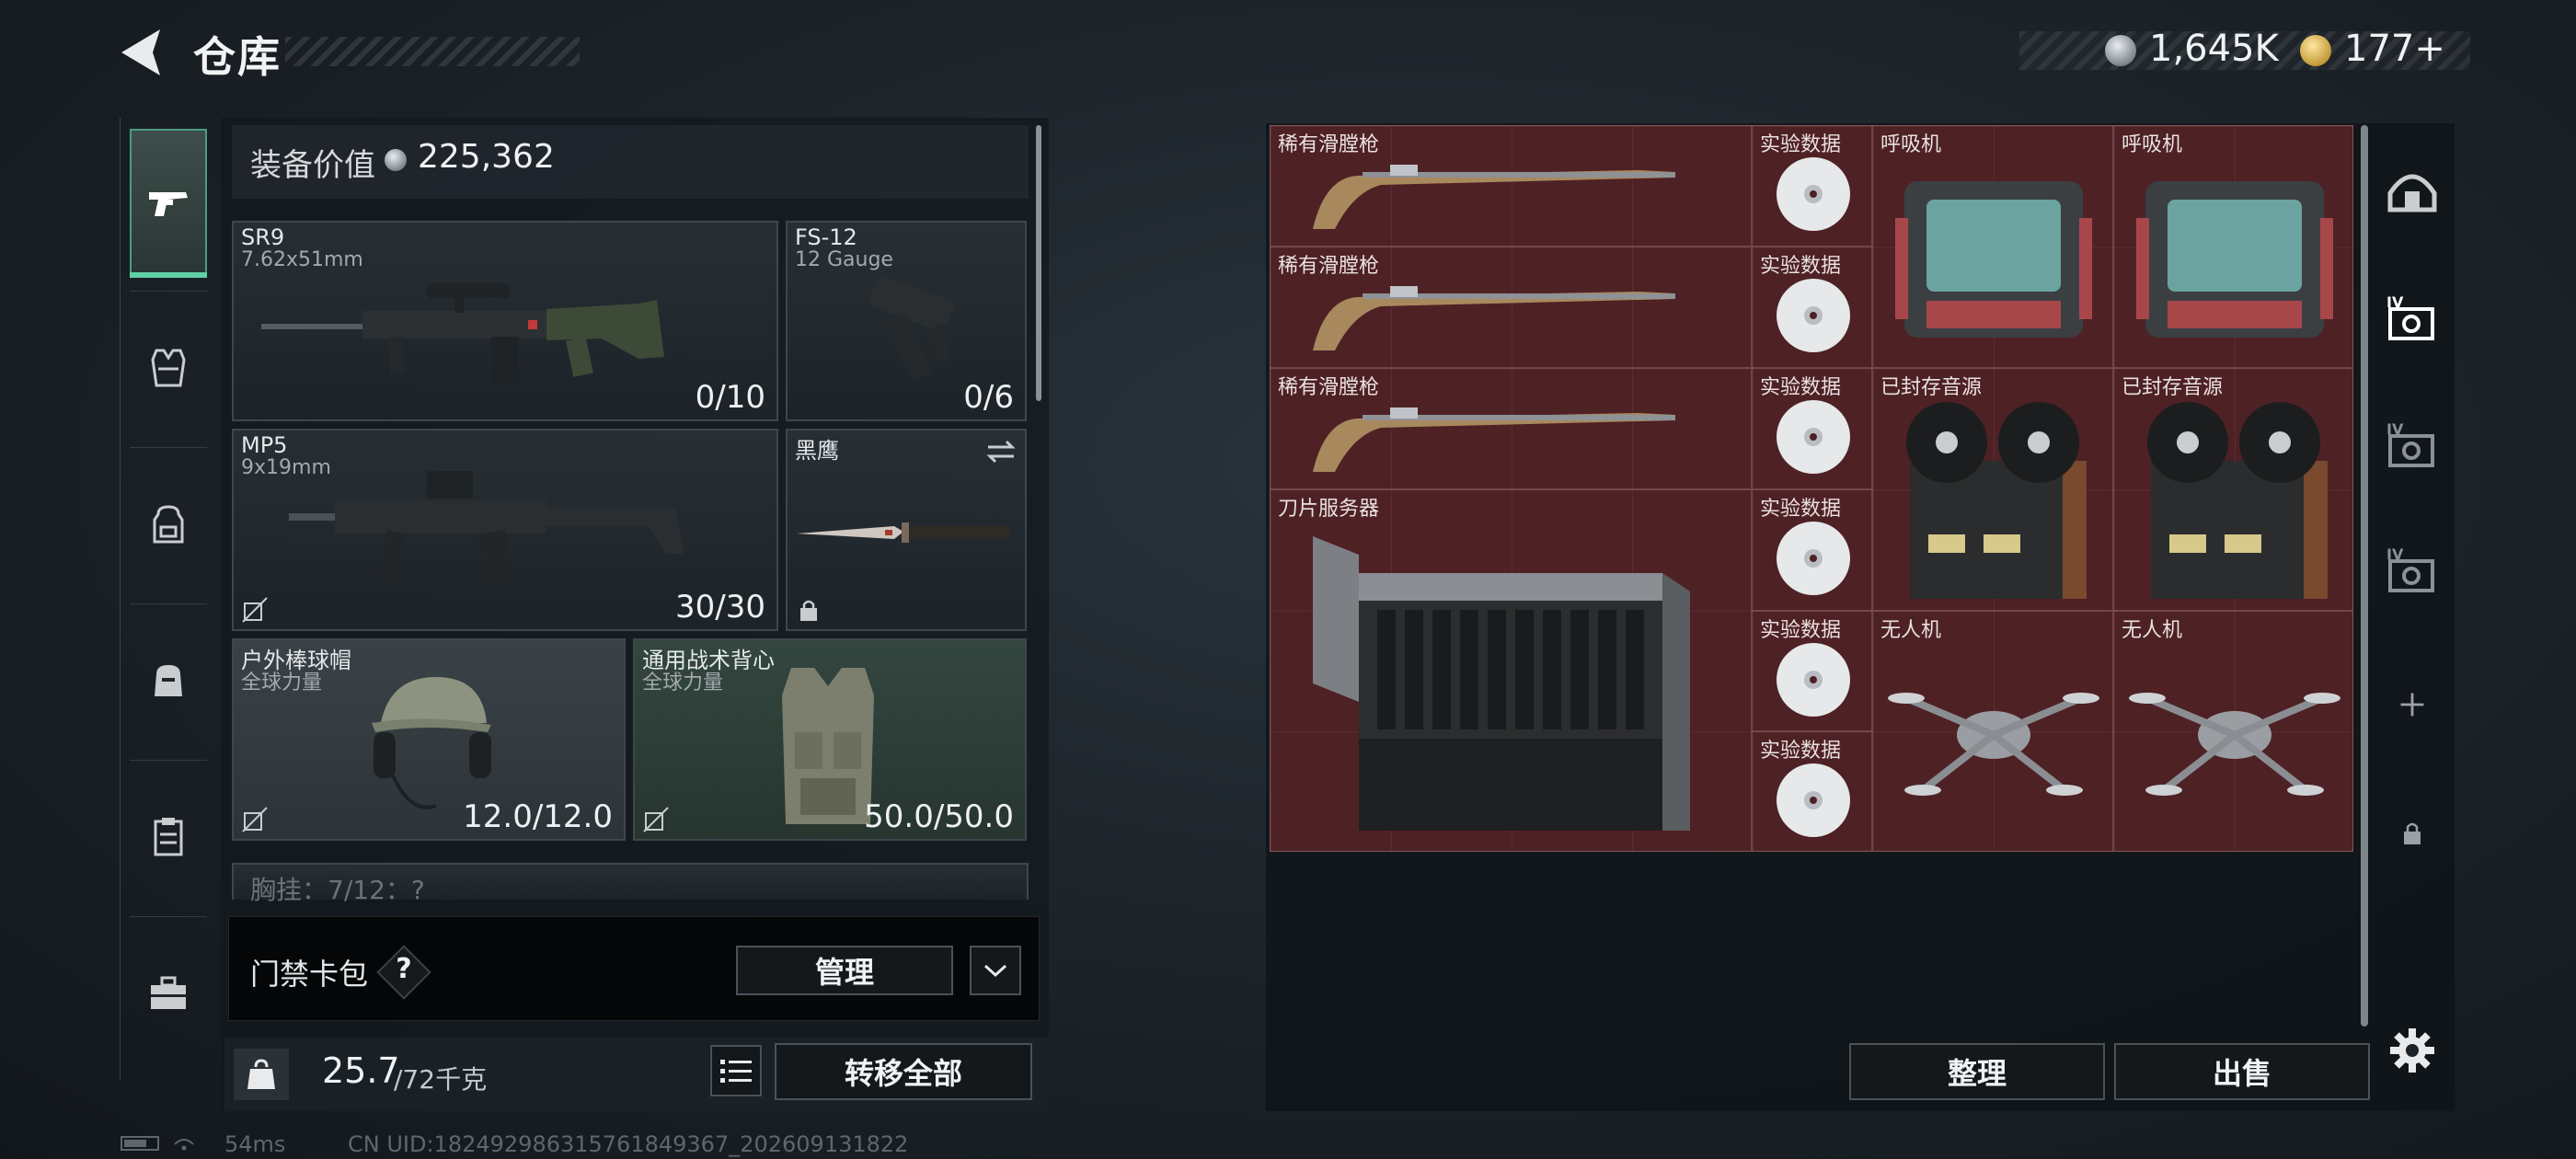  Describe the element at coordinates (1001, 451) in the screenshot. I see `swap-icon` at that location.